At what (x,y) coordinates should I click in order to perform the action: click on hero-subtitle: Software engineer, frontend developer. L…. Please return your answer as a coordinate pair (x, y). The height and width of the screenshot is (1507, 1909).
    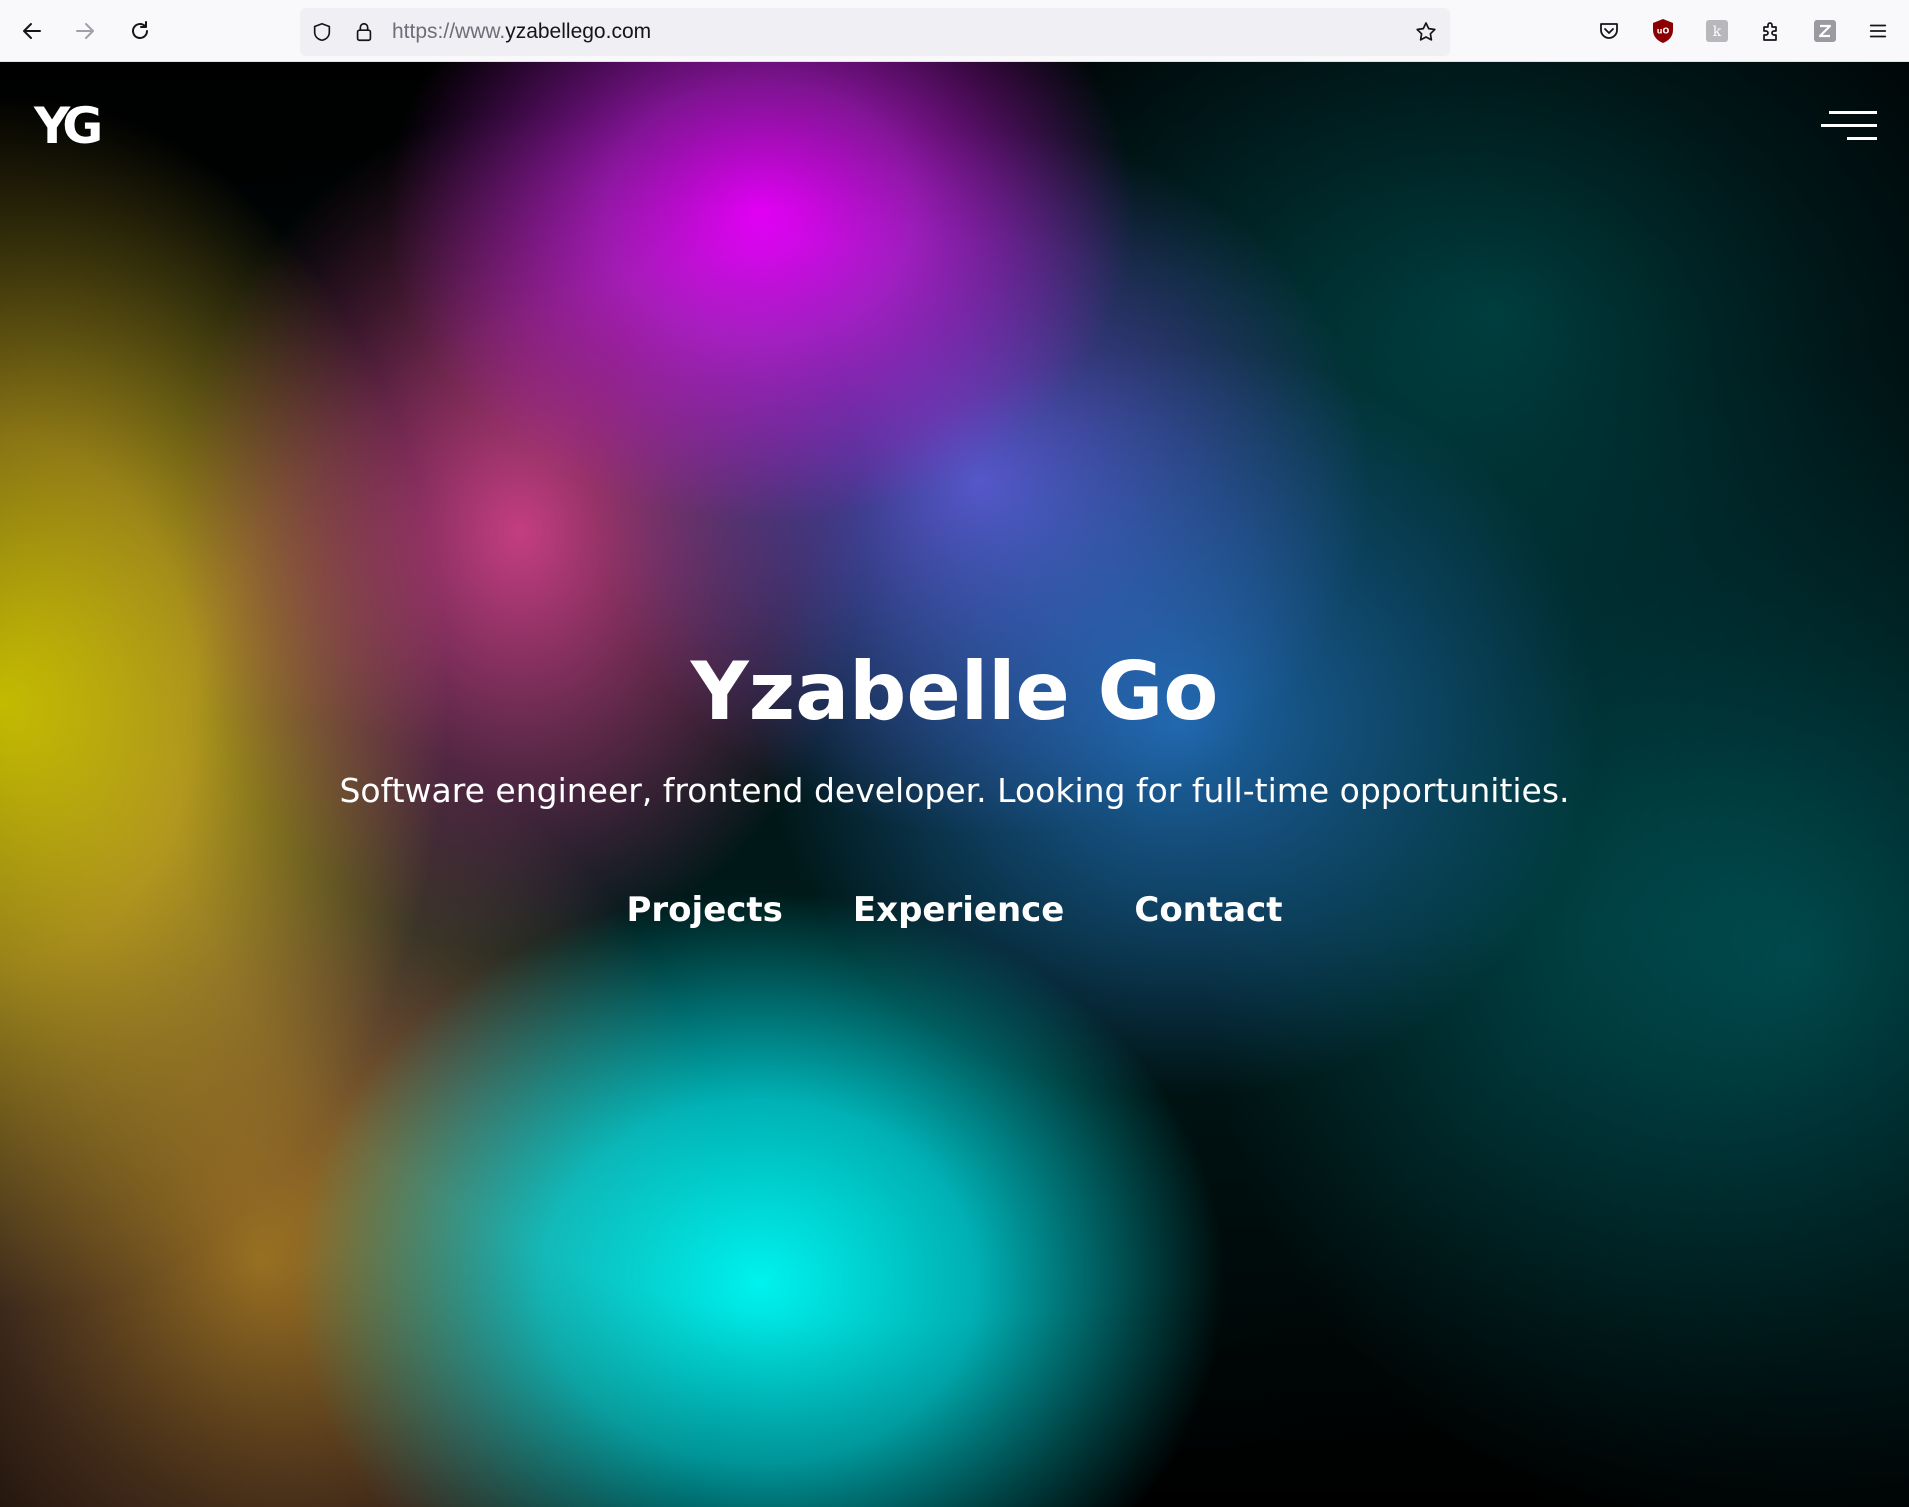
    Looking at the image, I should click on (954, 790).